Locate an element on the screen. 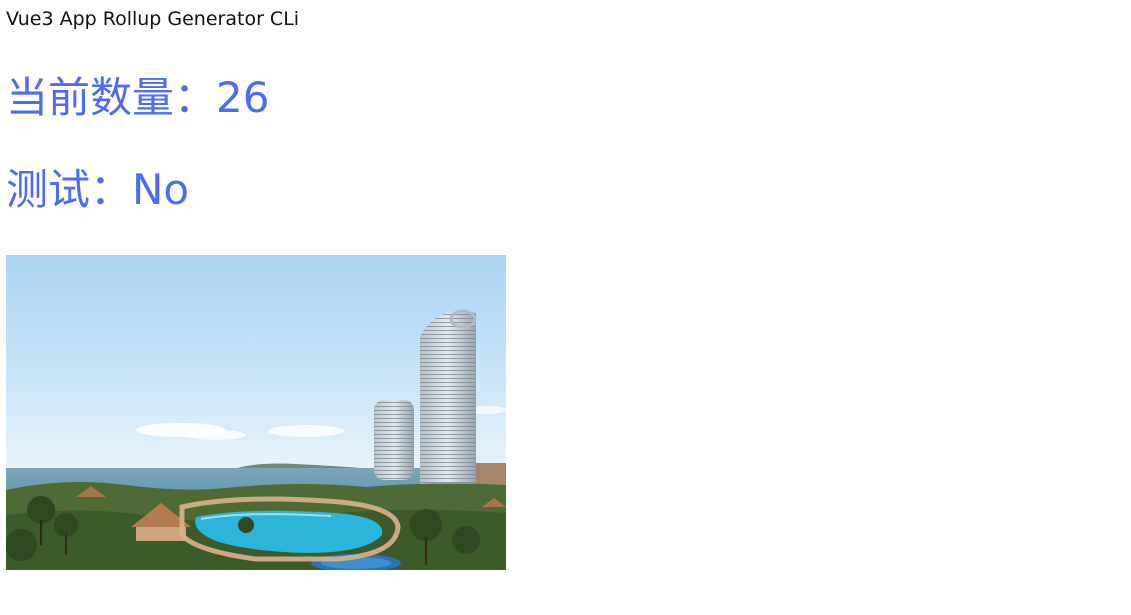 The height and width of the screenshot is (615, 1131). current-count: 当前数量：26 is located at coordinates (137, 98).